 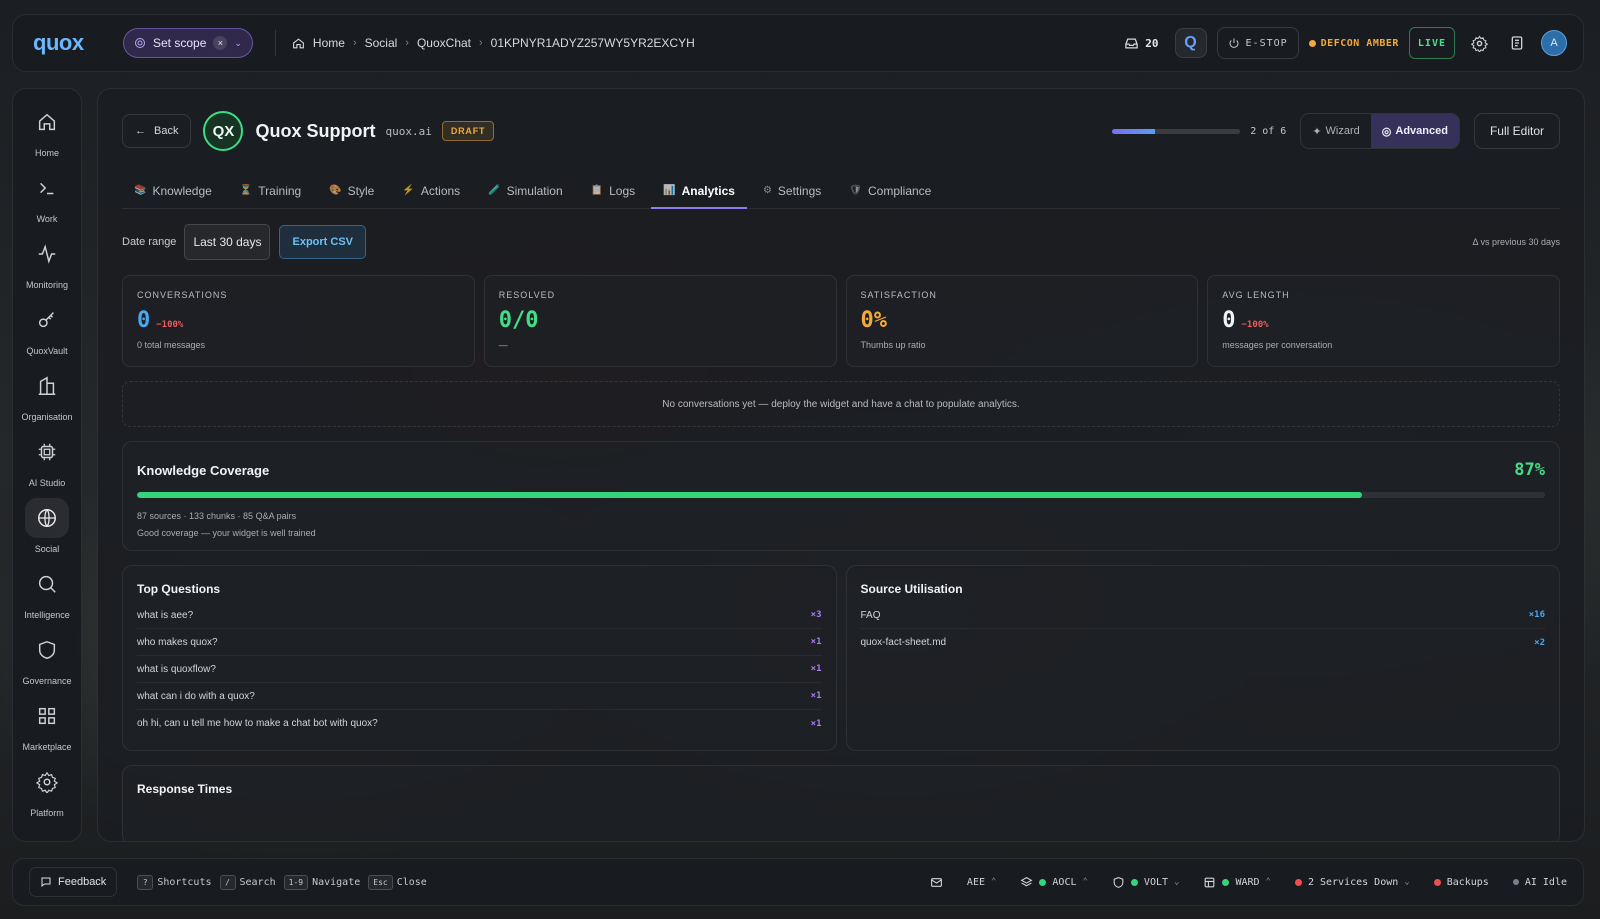 I want to click on breadcrumb-social: Social, so click(x=381, y=43).